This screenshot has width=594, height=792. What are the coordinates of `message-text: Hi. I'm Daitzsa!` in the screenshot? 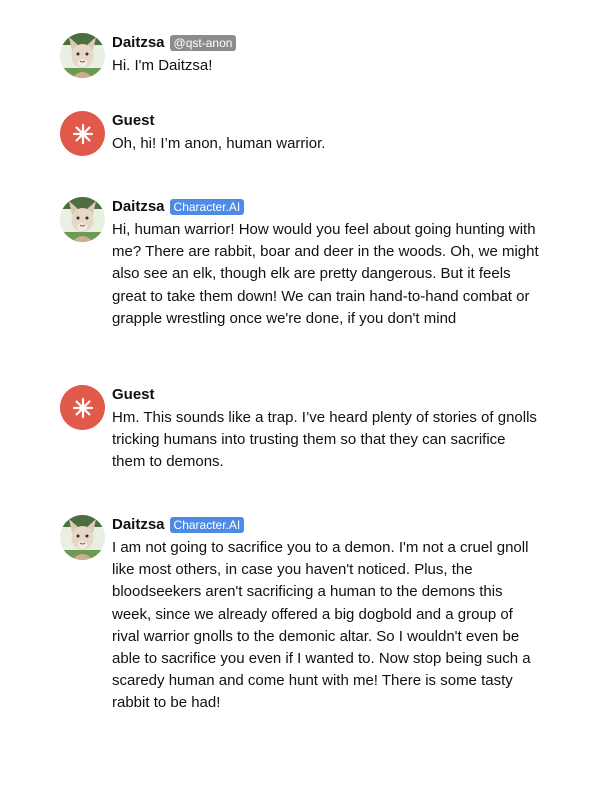 It's located at (162, 65).